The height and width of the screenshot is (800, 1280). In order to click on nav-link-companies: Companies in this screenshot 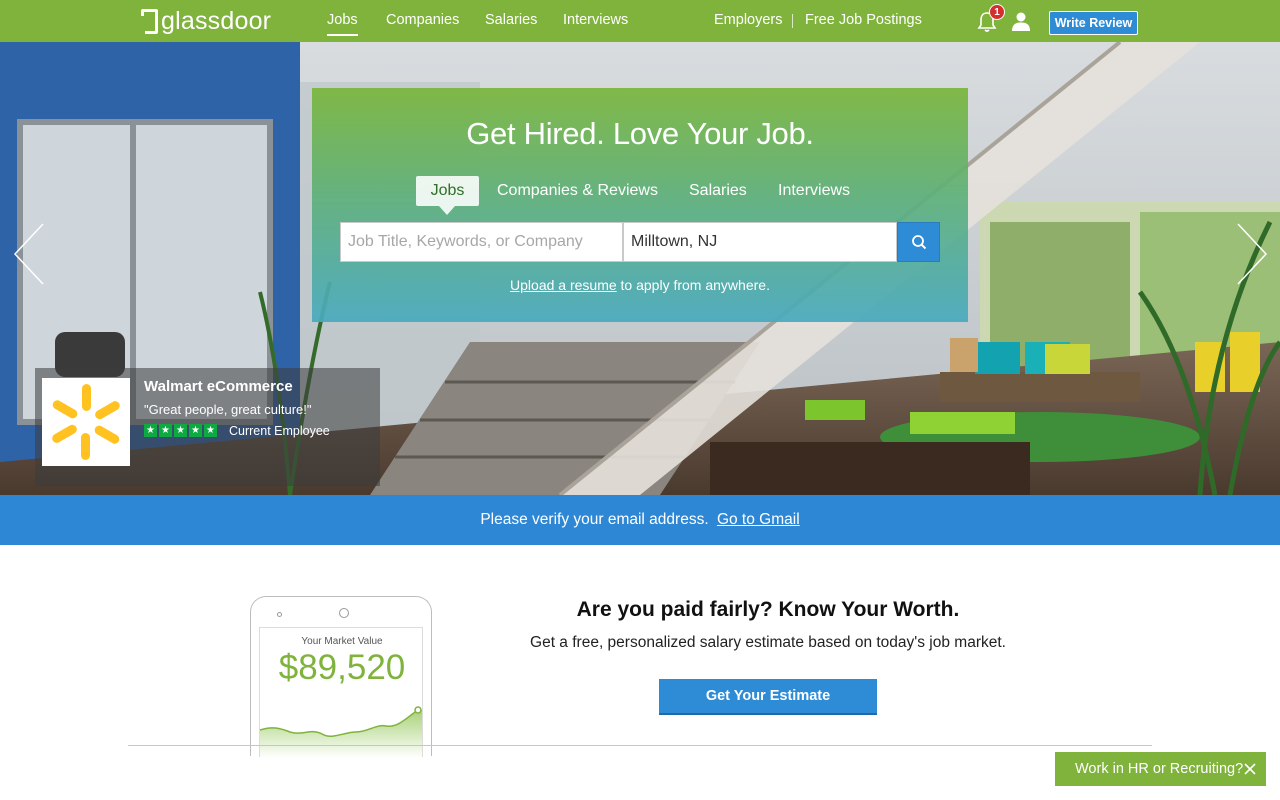, I will do `click(422, 20)`.